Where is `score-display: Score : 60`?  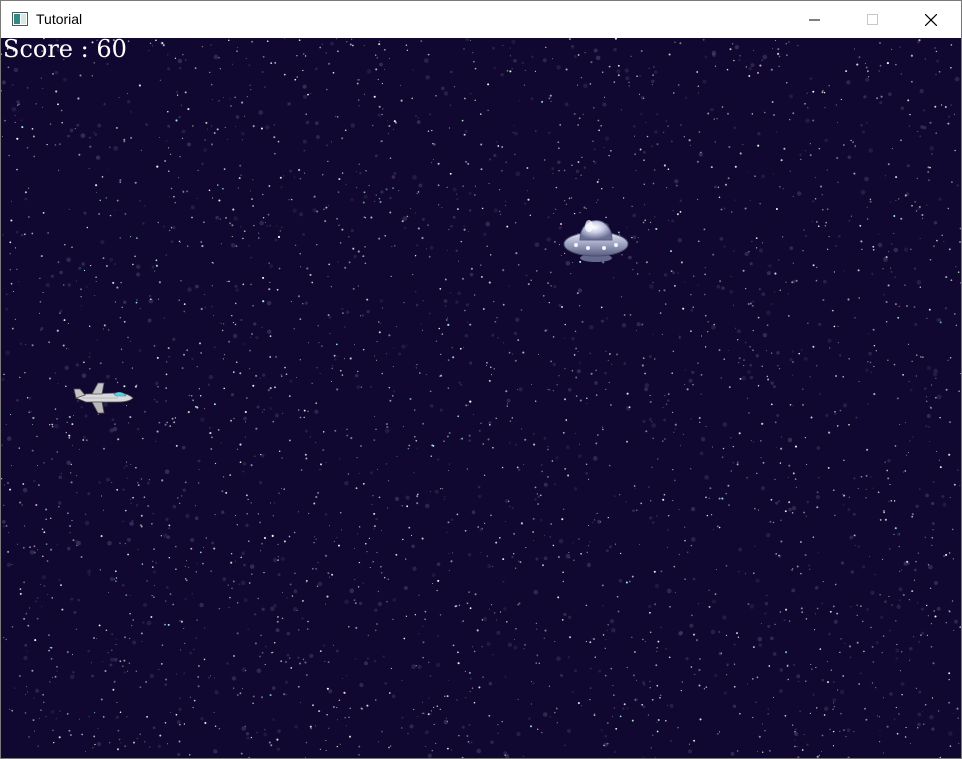 score-display: Score : 60 is located at coordinates (65, 50).